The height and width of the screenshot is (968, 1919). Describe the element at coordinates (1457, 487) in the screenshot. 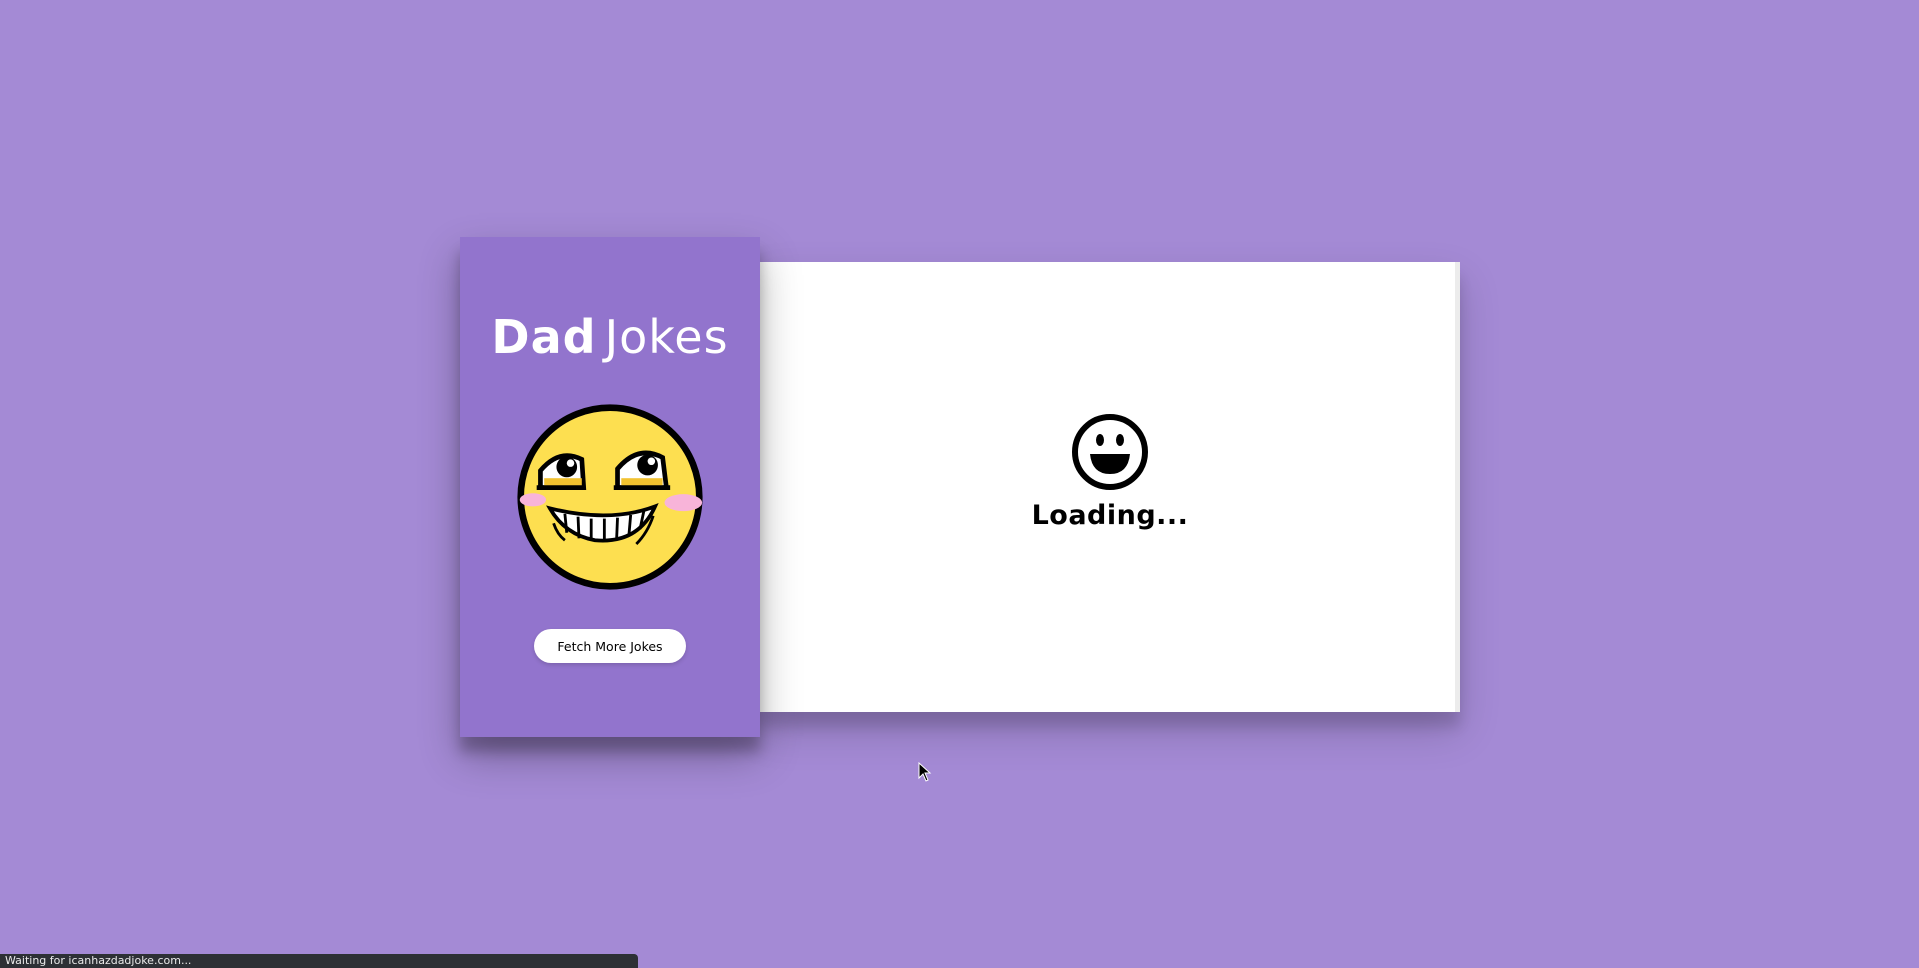

I see `panel-scrollbar-edge` at that location.